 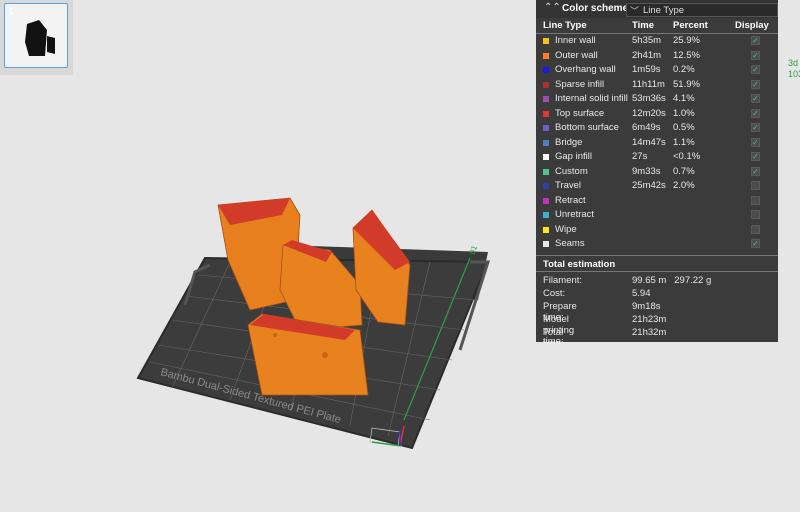 I want to click on line-type-row: Overhang wall 1m59s 0.2% ✓, so click(x=657, y=70).